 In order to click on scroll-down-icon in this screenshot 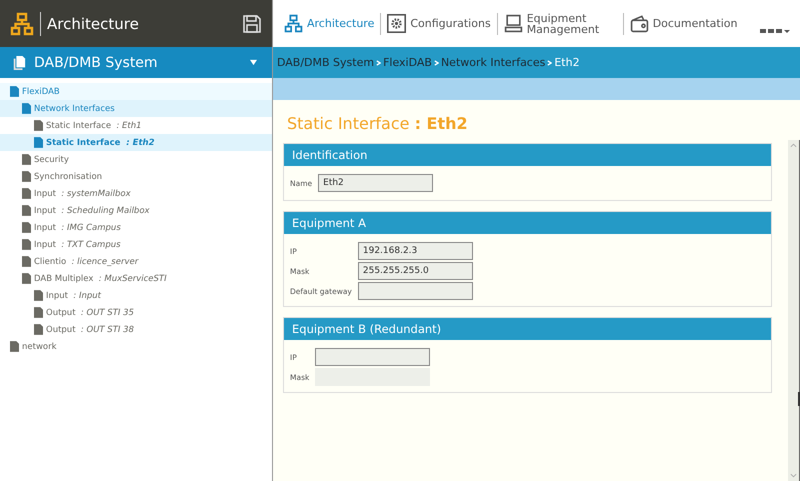, I will do `click(793, 475)`.